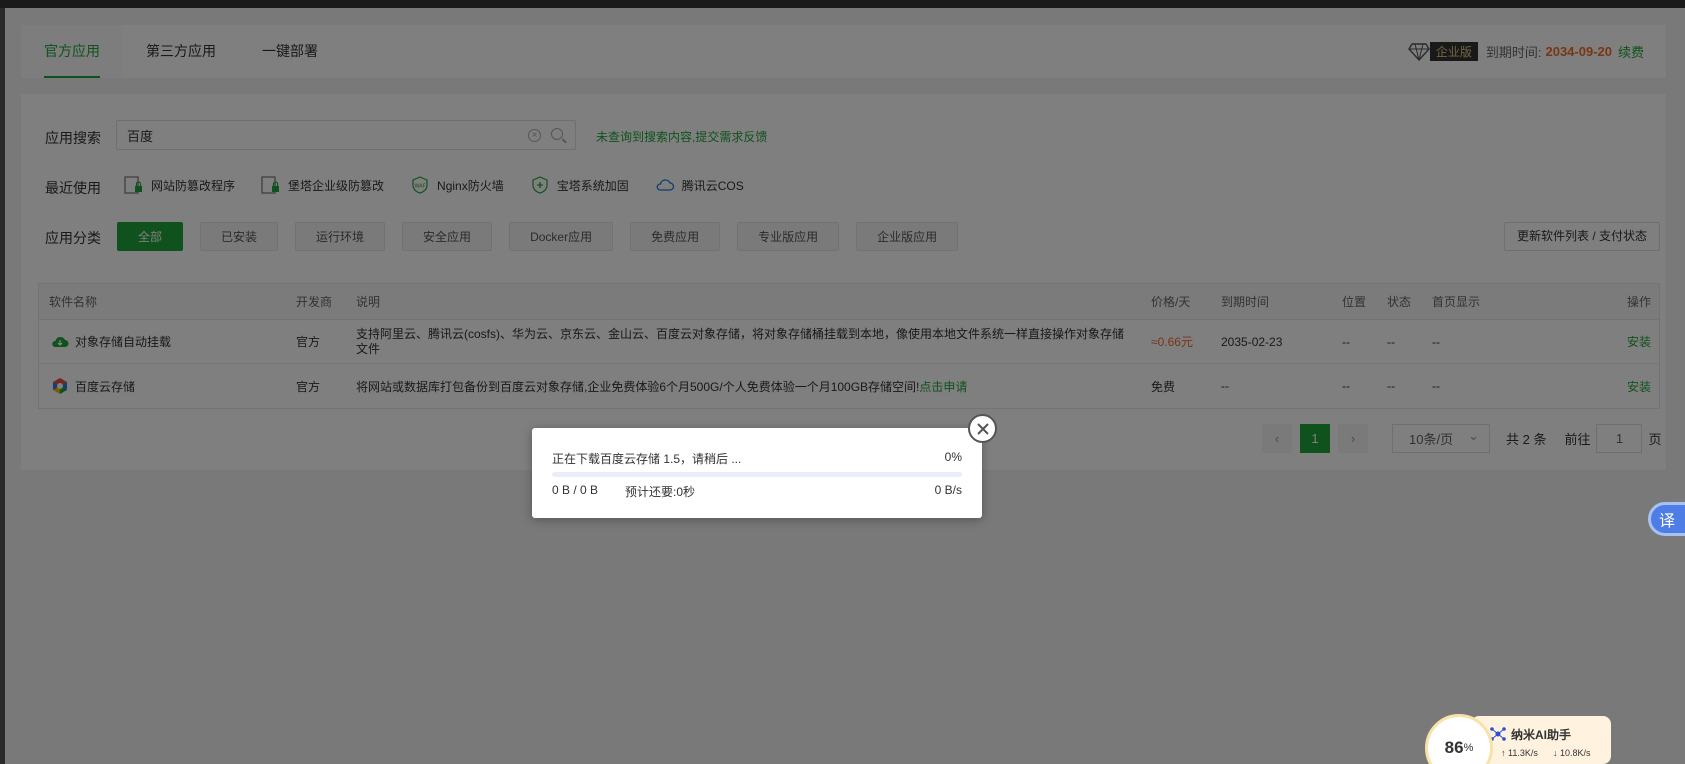  I want to click on translate-button: 译, so click(1666, 519).